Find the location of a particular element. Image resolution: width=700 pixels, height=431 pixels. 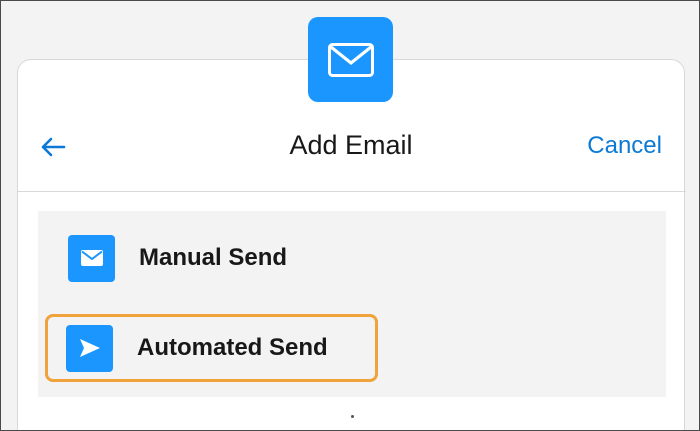

automated-send-label: Automated Send is located at coordinates (232, 347).